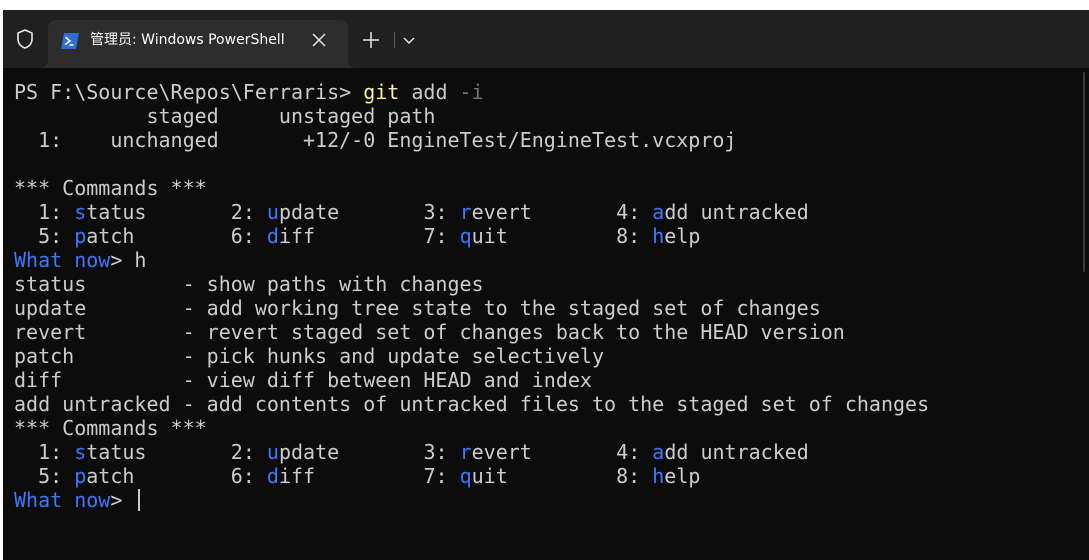  What do you see at coordinates (303, 380) in the screenshot?
I see `help-line: diff - view diff between HEAD and index` at bounding box center [303, 380].